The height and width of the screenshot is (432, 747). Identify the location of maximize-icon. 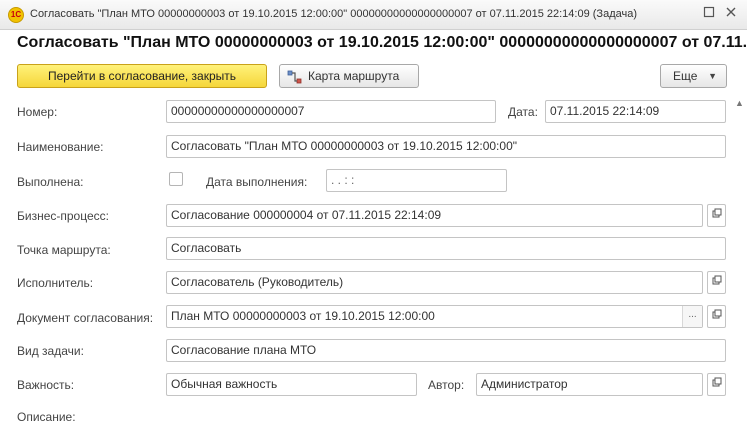
(709, 14).